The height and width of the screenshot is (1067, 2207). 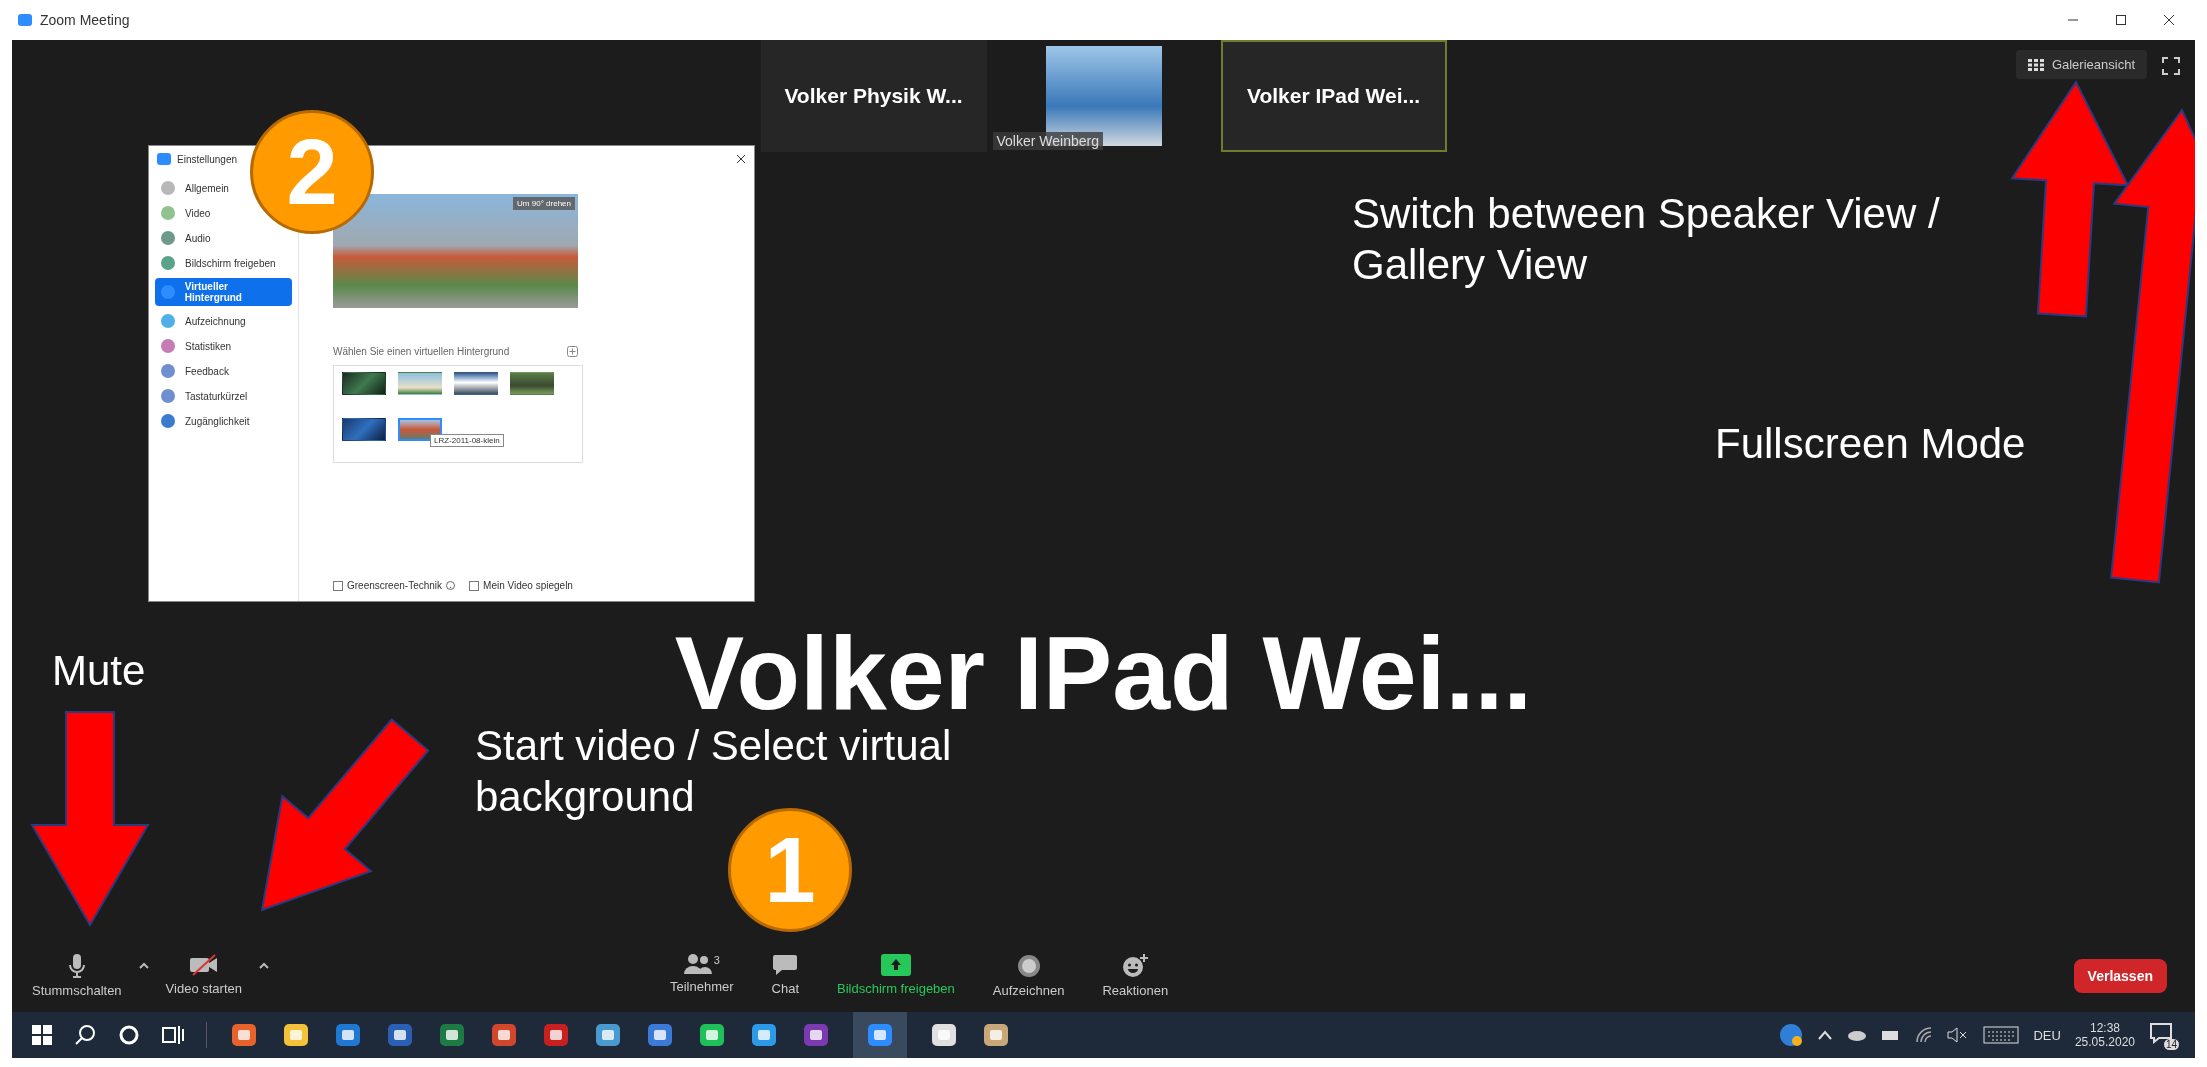 I want to click on tooltip: LRZ-2011-08-klein, so click(x=467, y=440).